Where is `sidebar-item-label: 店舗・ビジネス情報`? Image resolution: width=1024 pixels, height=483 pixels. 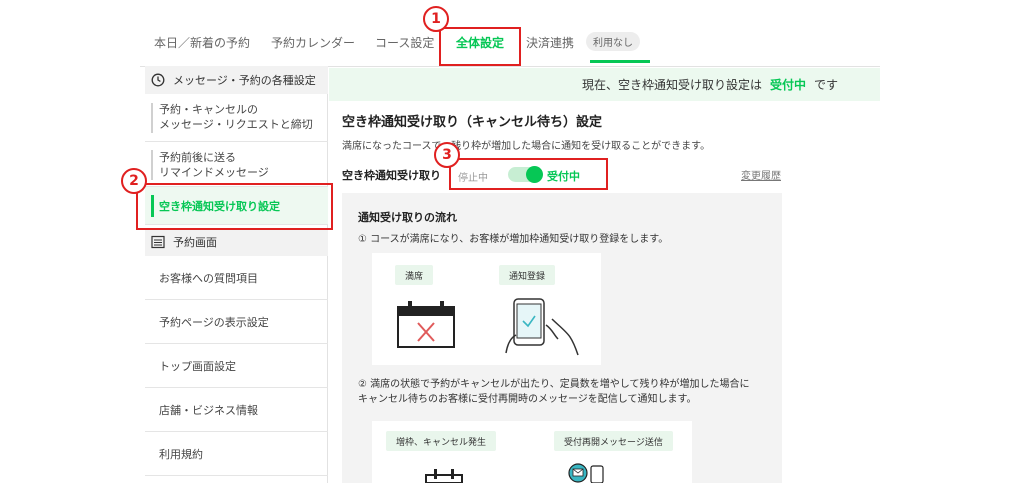
sidebar-item-label: 店舗・ビジネス情報 is located at coordinates (208, 410).